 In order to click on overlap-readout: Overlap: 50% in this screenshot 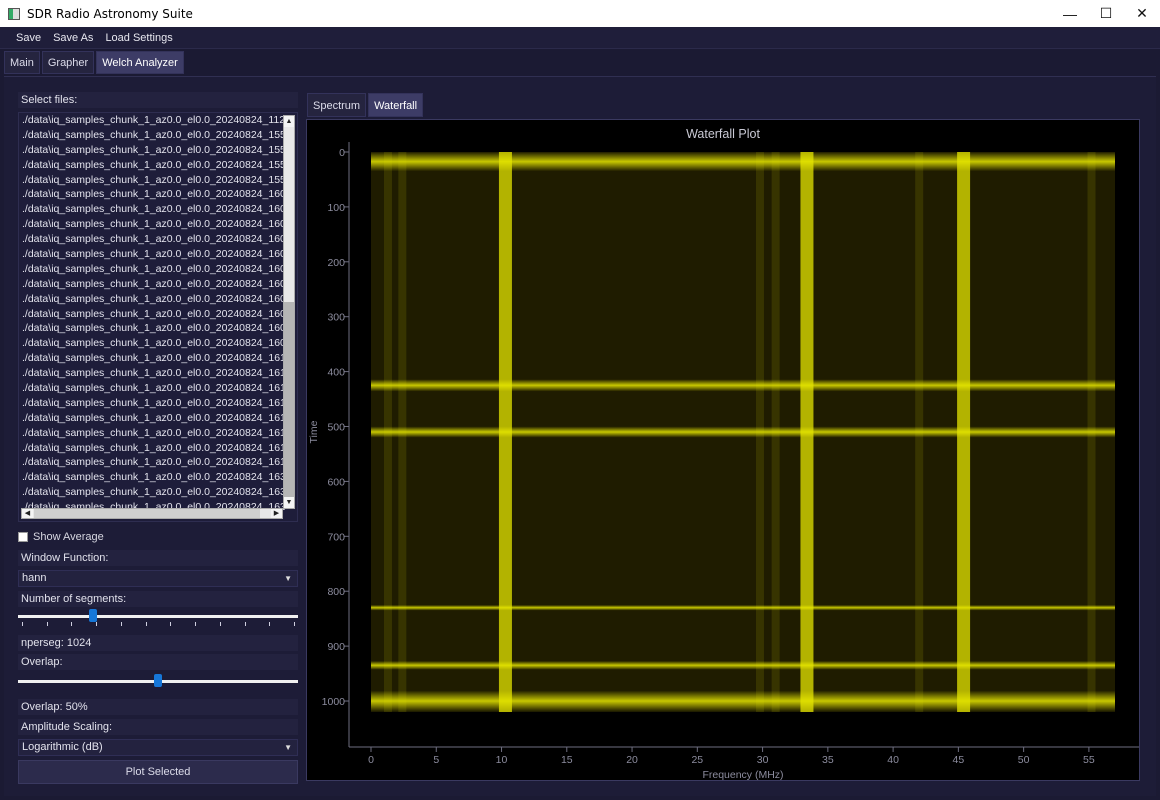, I will do `click(158, 707)`.